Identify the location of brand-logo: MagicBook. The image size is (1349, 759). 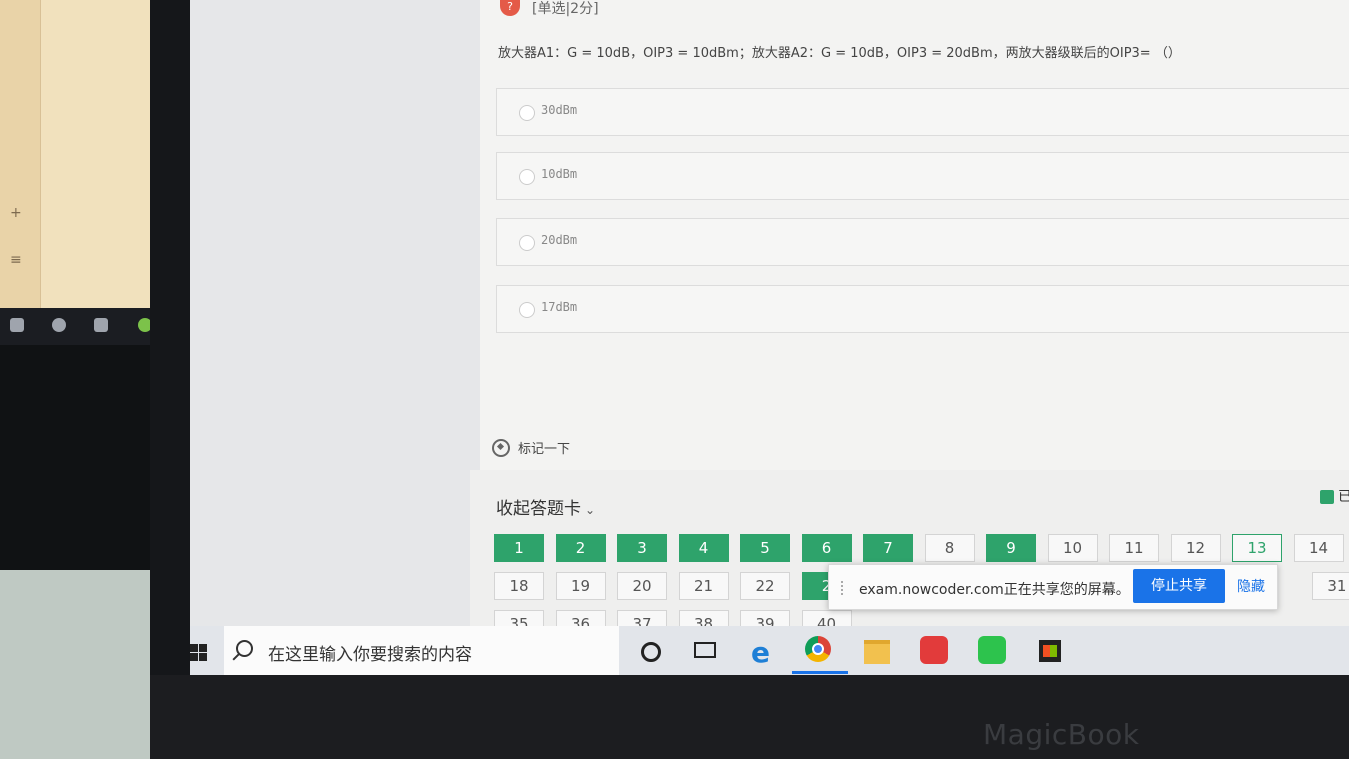
(1061, 734).